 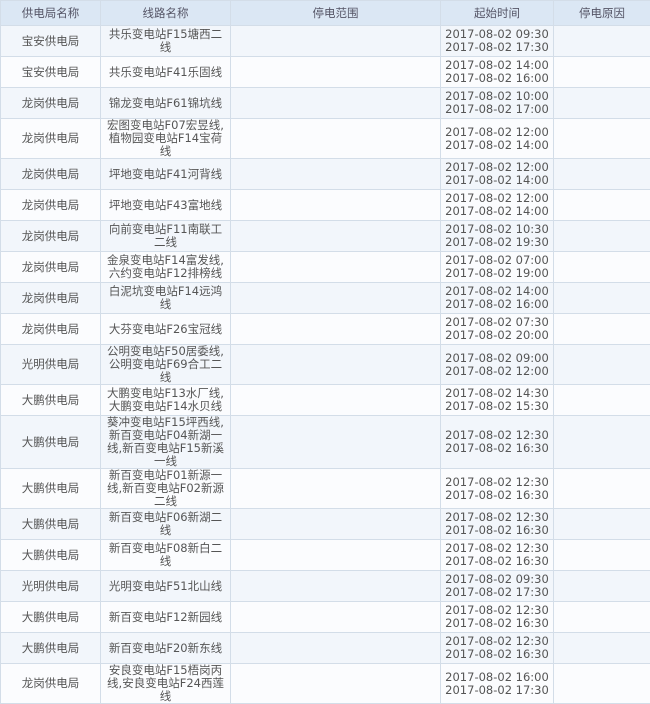 I want to click on cell-time: 2017-08-02 09:002017-08-02 12:00, so click(x=497, y=365).